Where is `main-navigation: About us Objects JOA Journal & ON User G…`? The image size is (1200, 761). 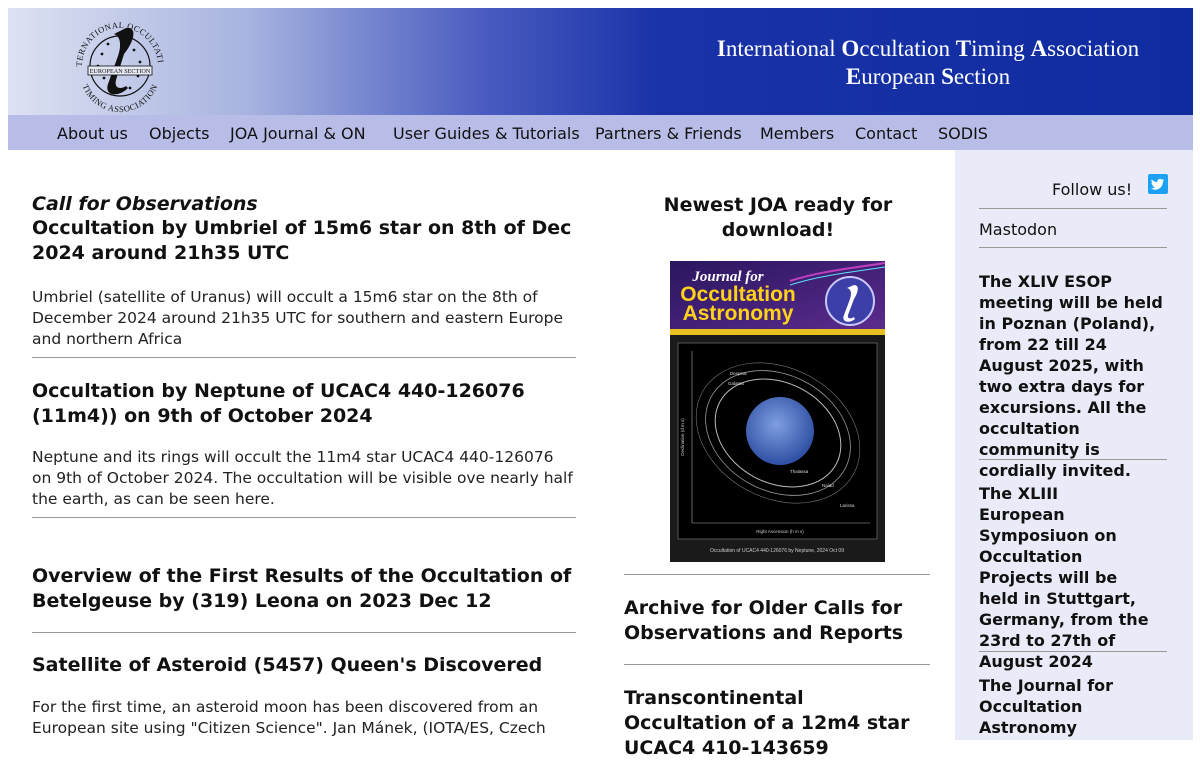
main-navigation: About us Objects JOA Journal & ON User G… is located at coordinates (600, 132).